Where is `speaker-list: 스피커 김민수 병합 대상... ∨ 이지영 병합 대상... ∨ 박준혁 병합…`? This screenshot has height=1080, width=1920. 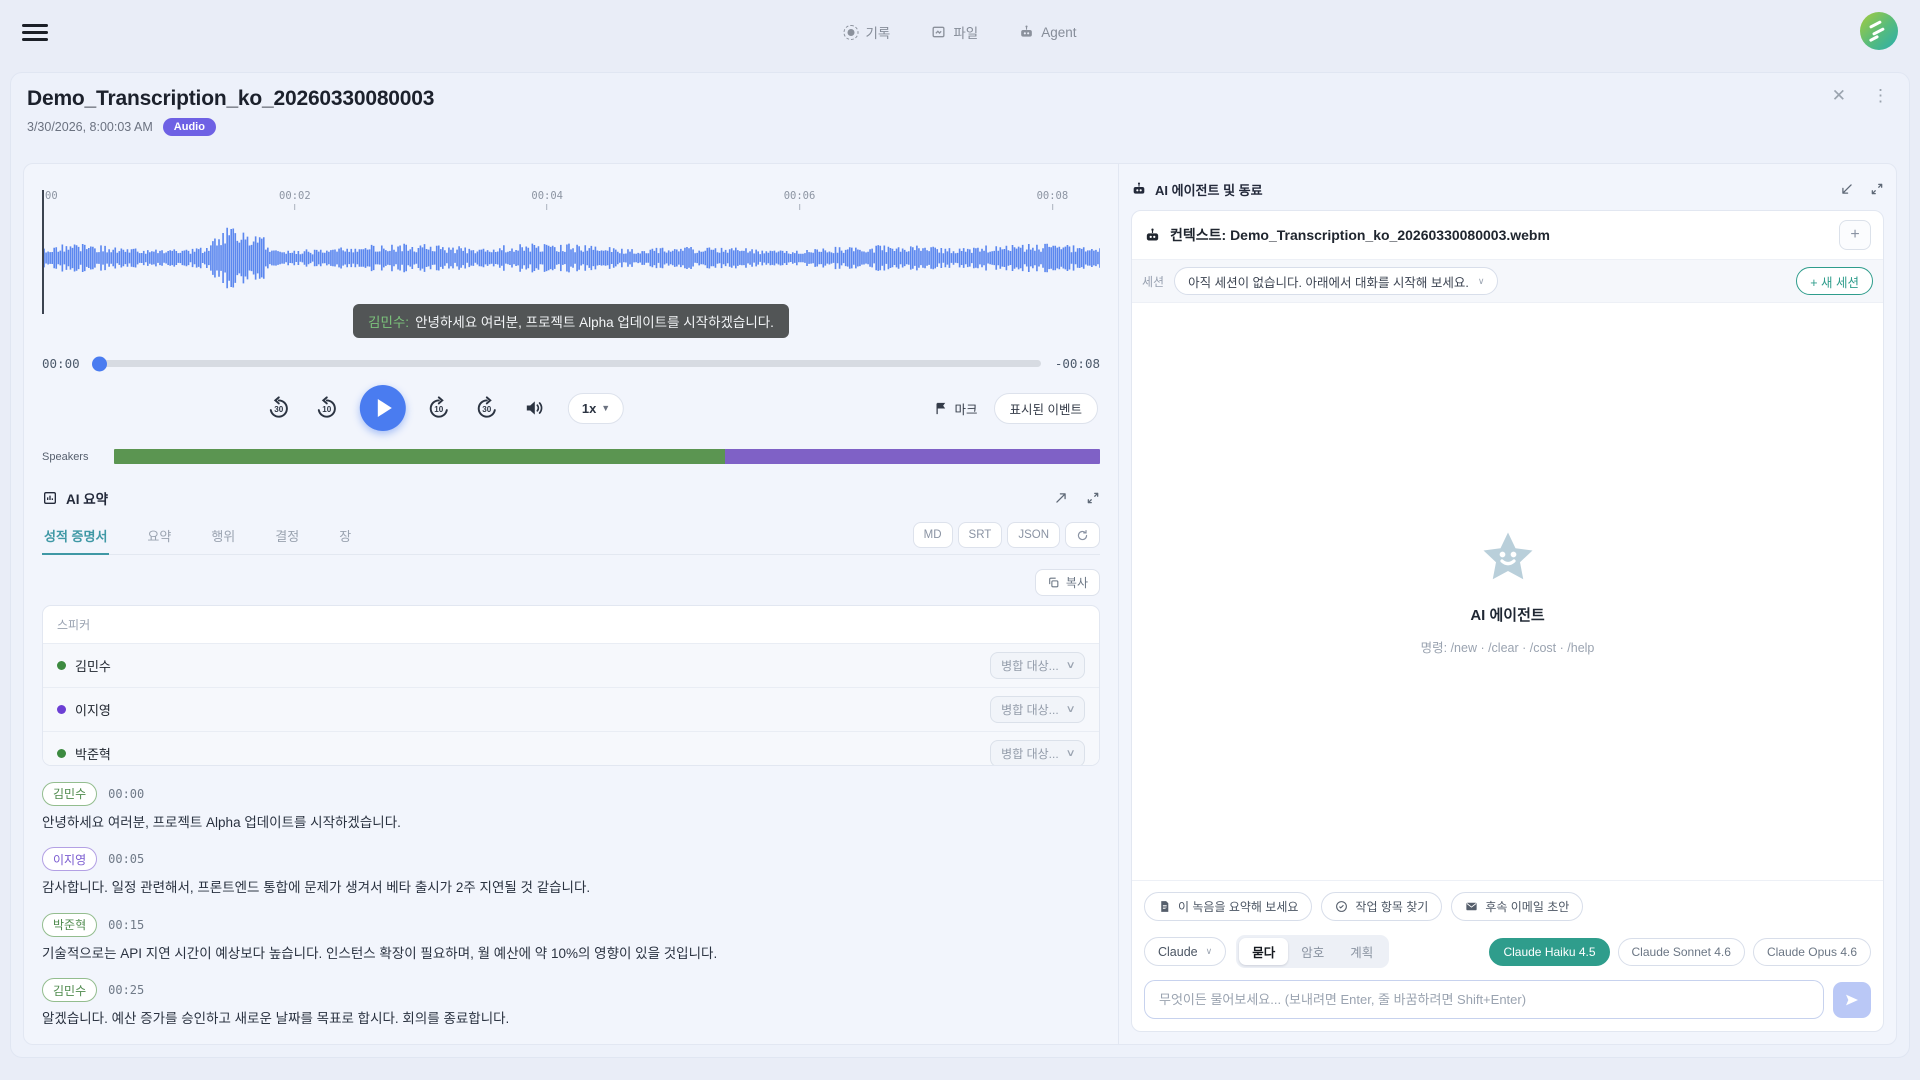
speaker-list: 스피커 김민수 병합 대상... ∨ 이지영 병합 대상... ∨ 박준혁 병합… is located at coordinates (571, 685).